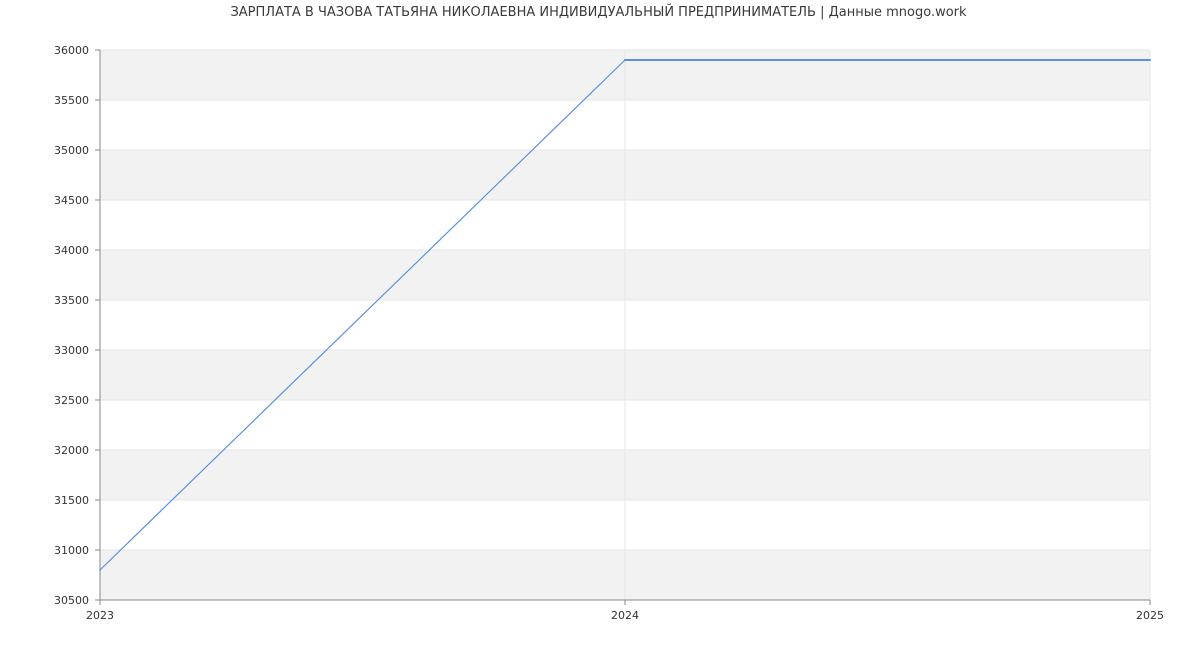  What do you see at coordinates (71, 550) in the screenshot?
I see `y-tick-label: 31000` at bounding box center [71, 550].